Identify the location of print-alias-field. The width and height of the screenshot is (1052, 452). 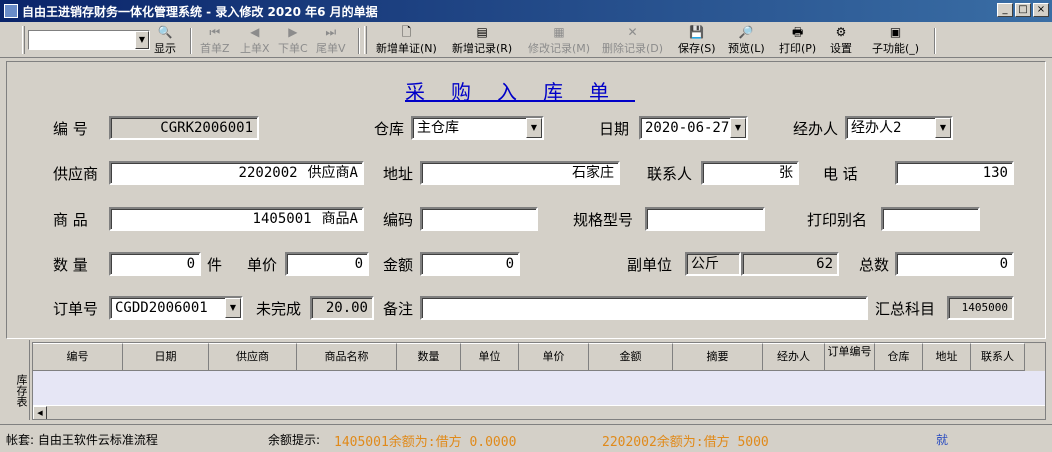
(930, 219).